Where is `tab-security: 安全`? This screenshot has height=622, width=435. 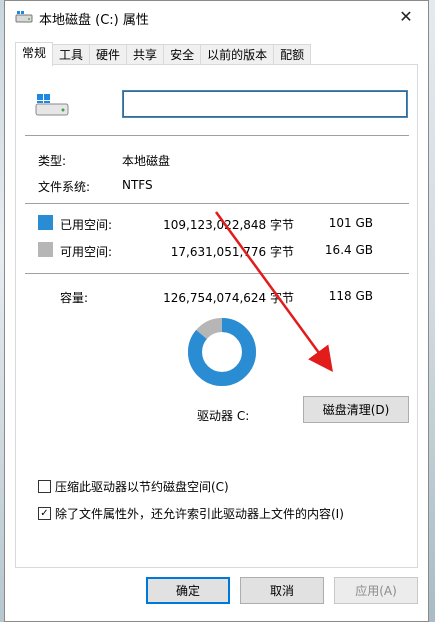
tab-security: 安全 is located at coordinates (182, 54).